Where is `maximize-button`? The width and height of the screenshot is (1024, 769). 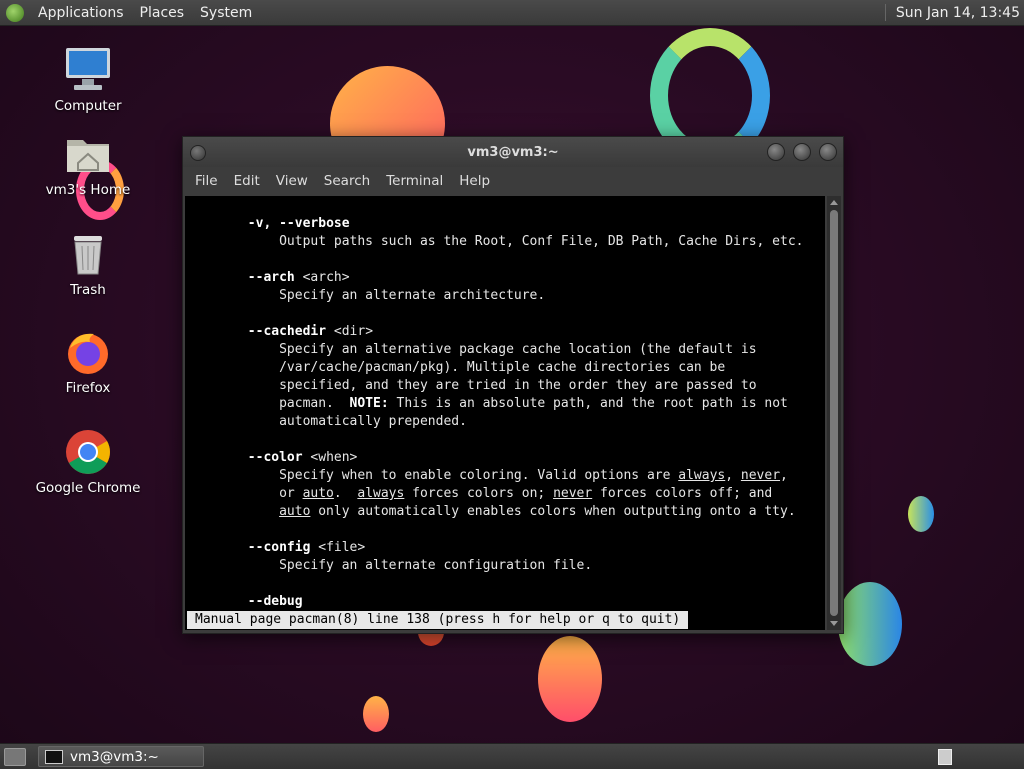 maximize-button is located at coordinates (802, 152).